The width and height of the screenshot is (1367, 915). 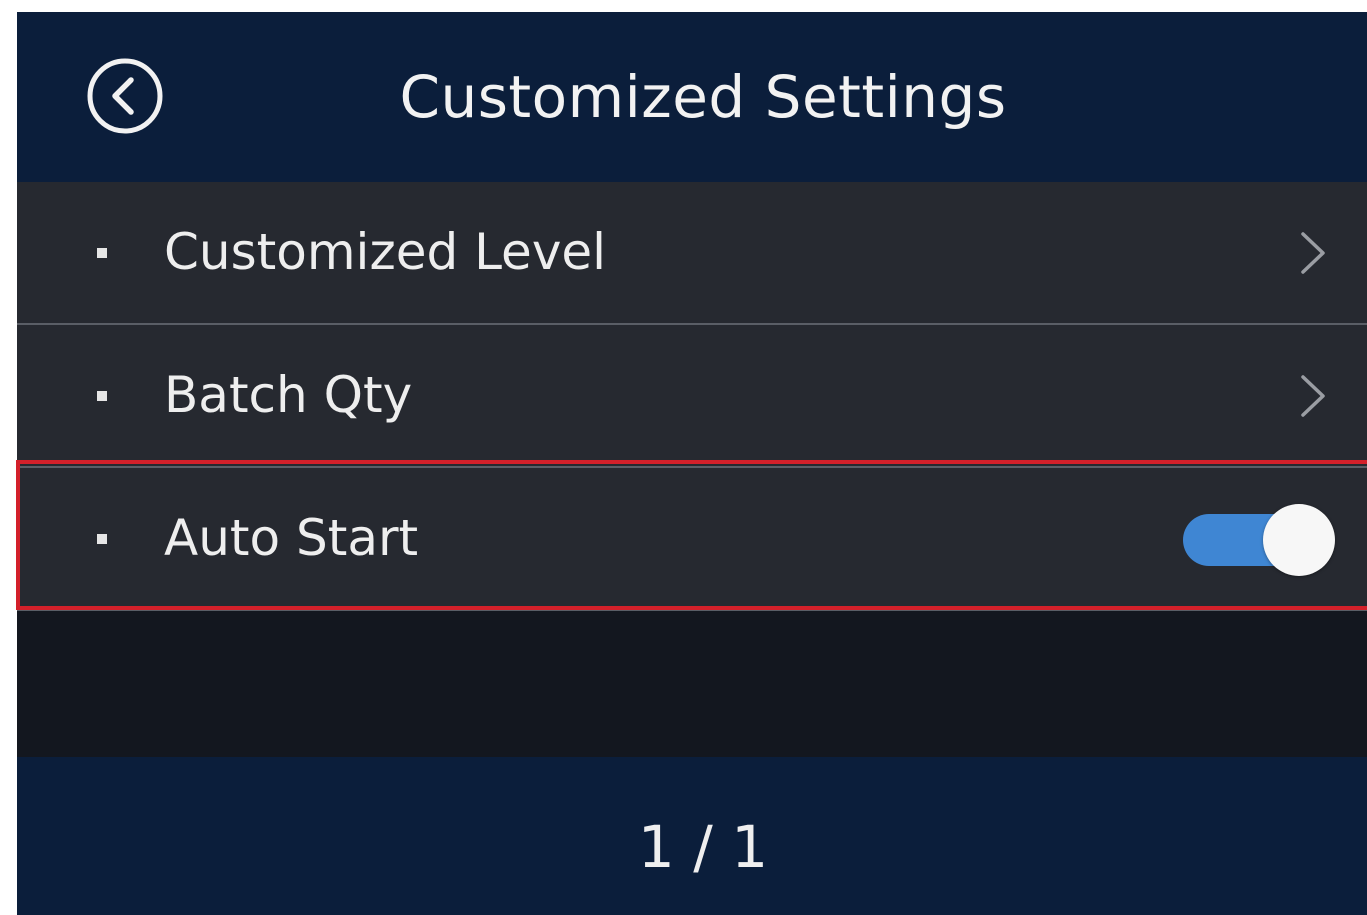 I want to click on pagination-indicator: 1 / 1, so click(x=703, y=847).